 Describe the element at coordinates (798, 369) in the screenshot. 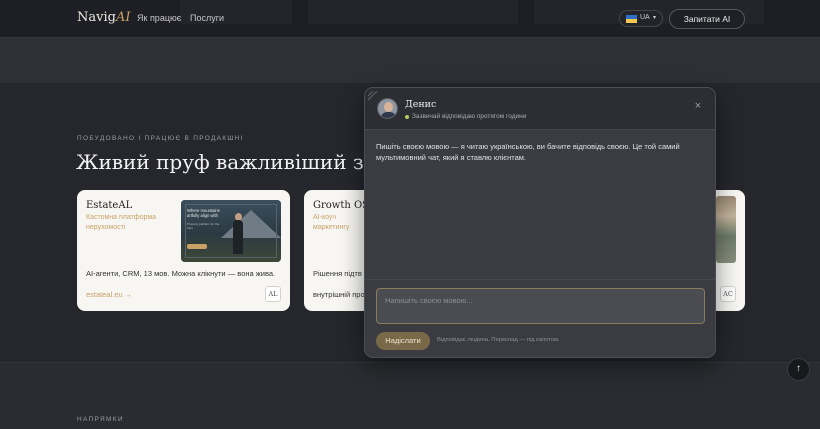

I see `scroll-to-top-button: ↑` at that location.